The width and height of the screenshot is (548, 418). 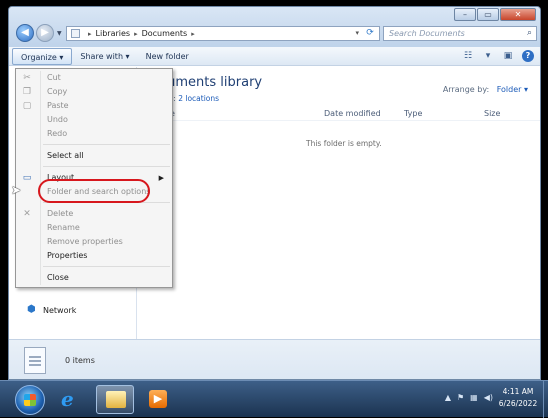 I want to click on menu-item-copy: ❐ Copy, so click(x=94, y=92).